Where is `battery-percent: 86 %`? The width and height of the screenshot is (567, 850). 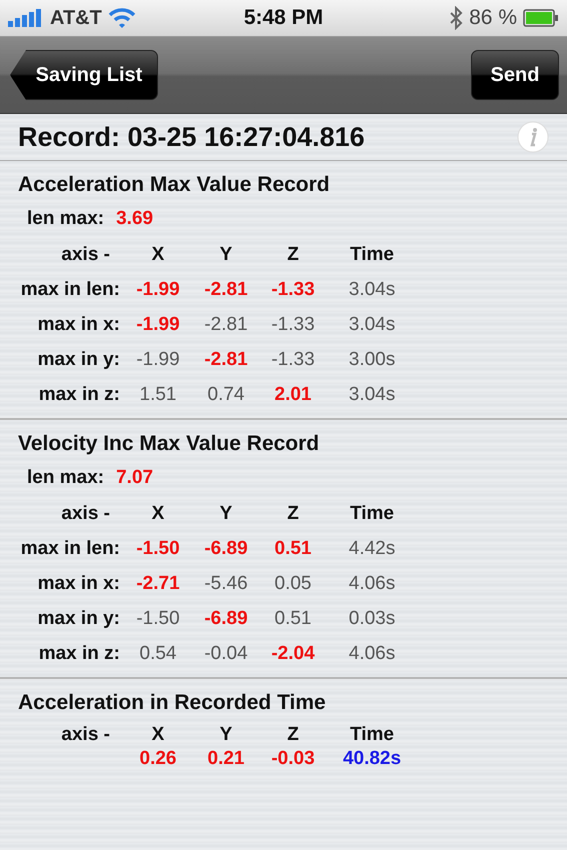
battery-percent: 86 % is located at coordinates (493, 18).